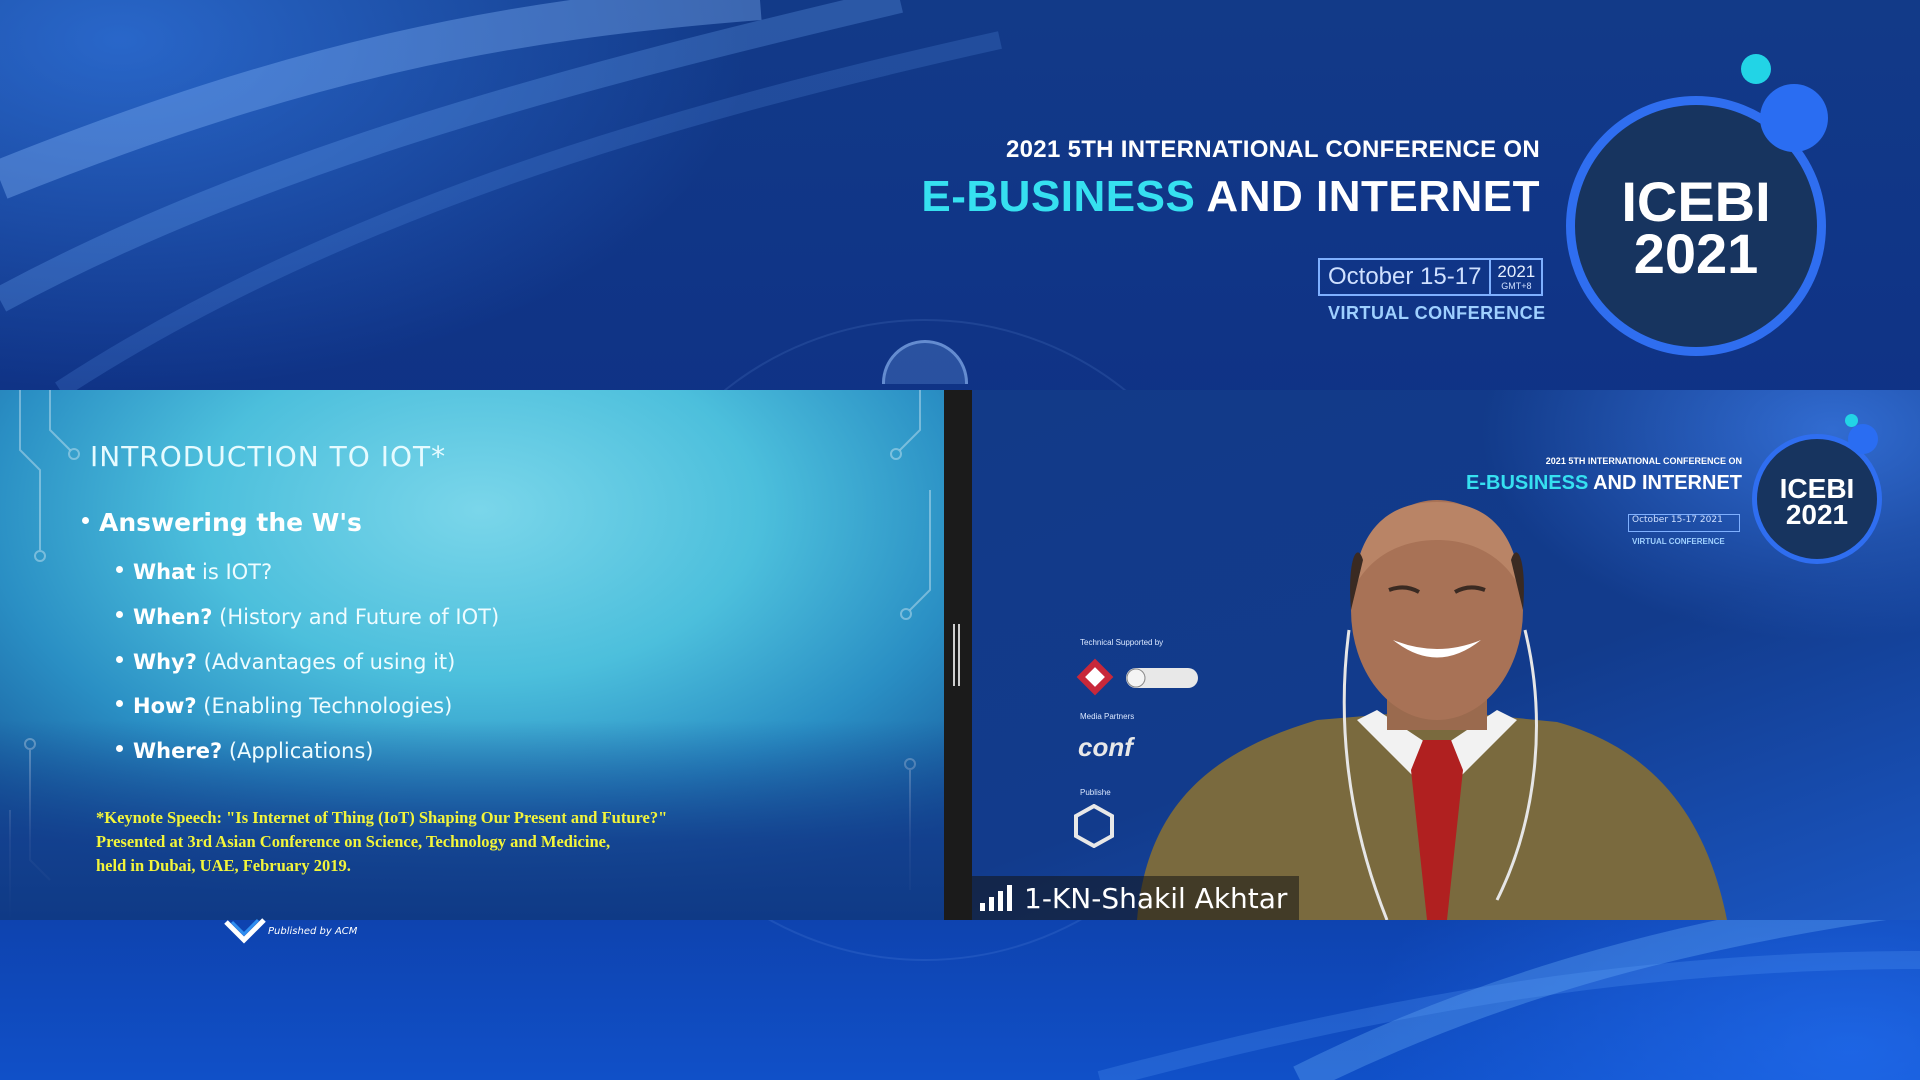 The height and width of the screenshot is (1080, 1920). I want to click on sub-bullet-text: is IOT?, so click(234, 572).